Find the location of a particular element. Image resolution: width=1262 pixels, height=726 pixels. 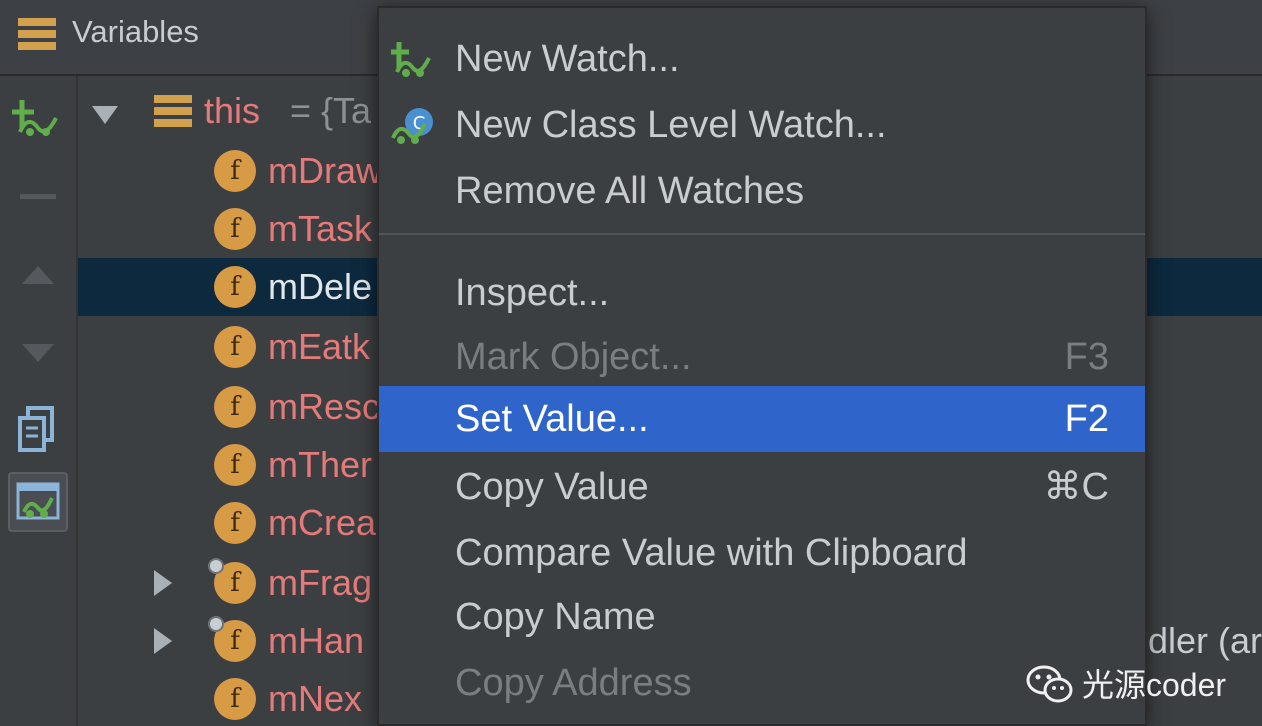

menu-item-compare-value-with-clipboard: Compare Value with Clipboard is located at coordinates (762, 553).